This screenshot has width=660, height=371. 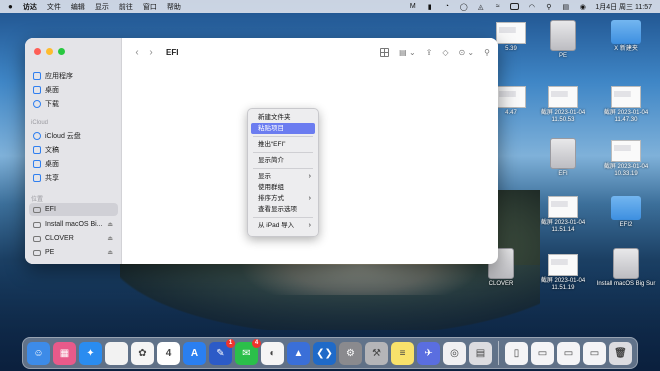 I want to click on forward-button: ›, so click(x=151, y=52).